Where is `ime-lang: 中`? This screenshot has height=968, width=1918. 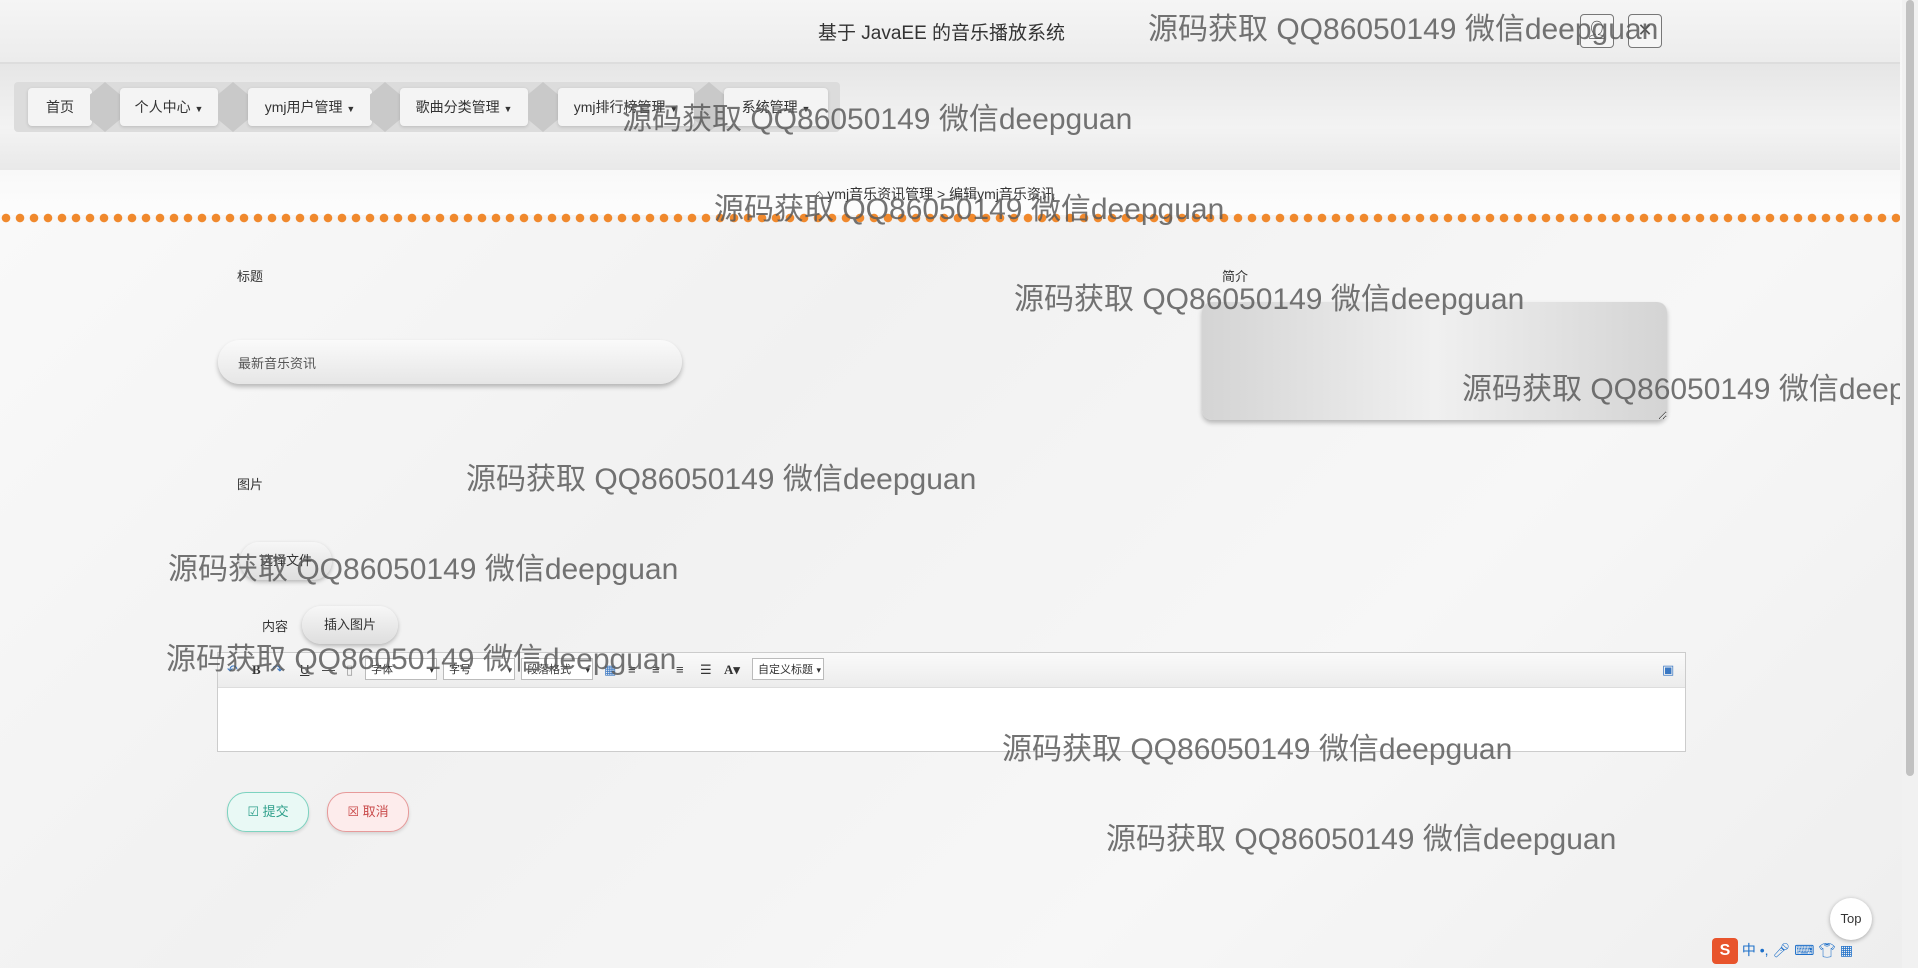
ime-lang: 中 is located at coordinates (1749, 950).